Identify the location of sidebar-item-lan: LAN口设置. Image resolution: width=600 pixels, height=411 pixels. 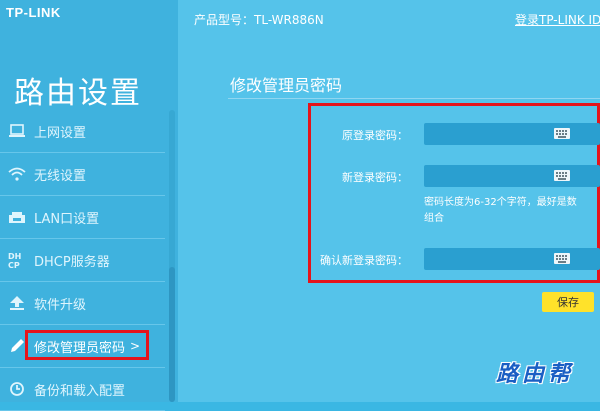
(82, 217).